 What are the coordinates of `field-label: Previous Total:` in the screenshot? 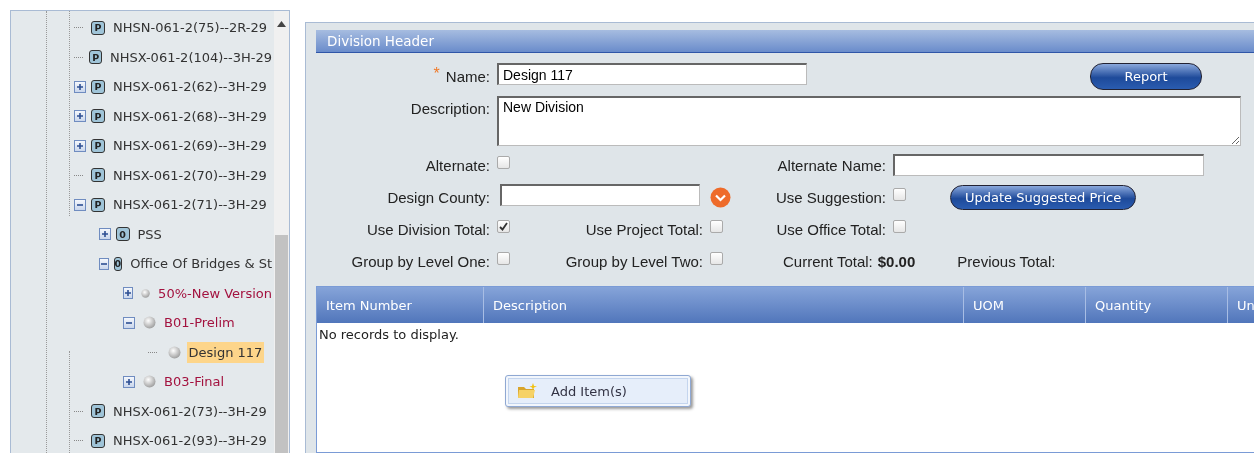 It's located at (1006, 261).